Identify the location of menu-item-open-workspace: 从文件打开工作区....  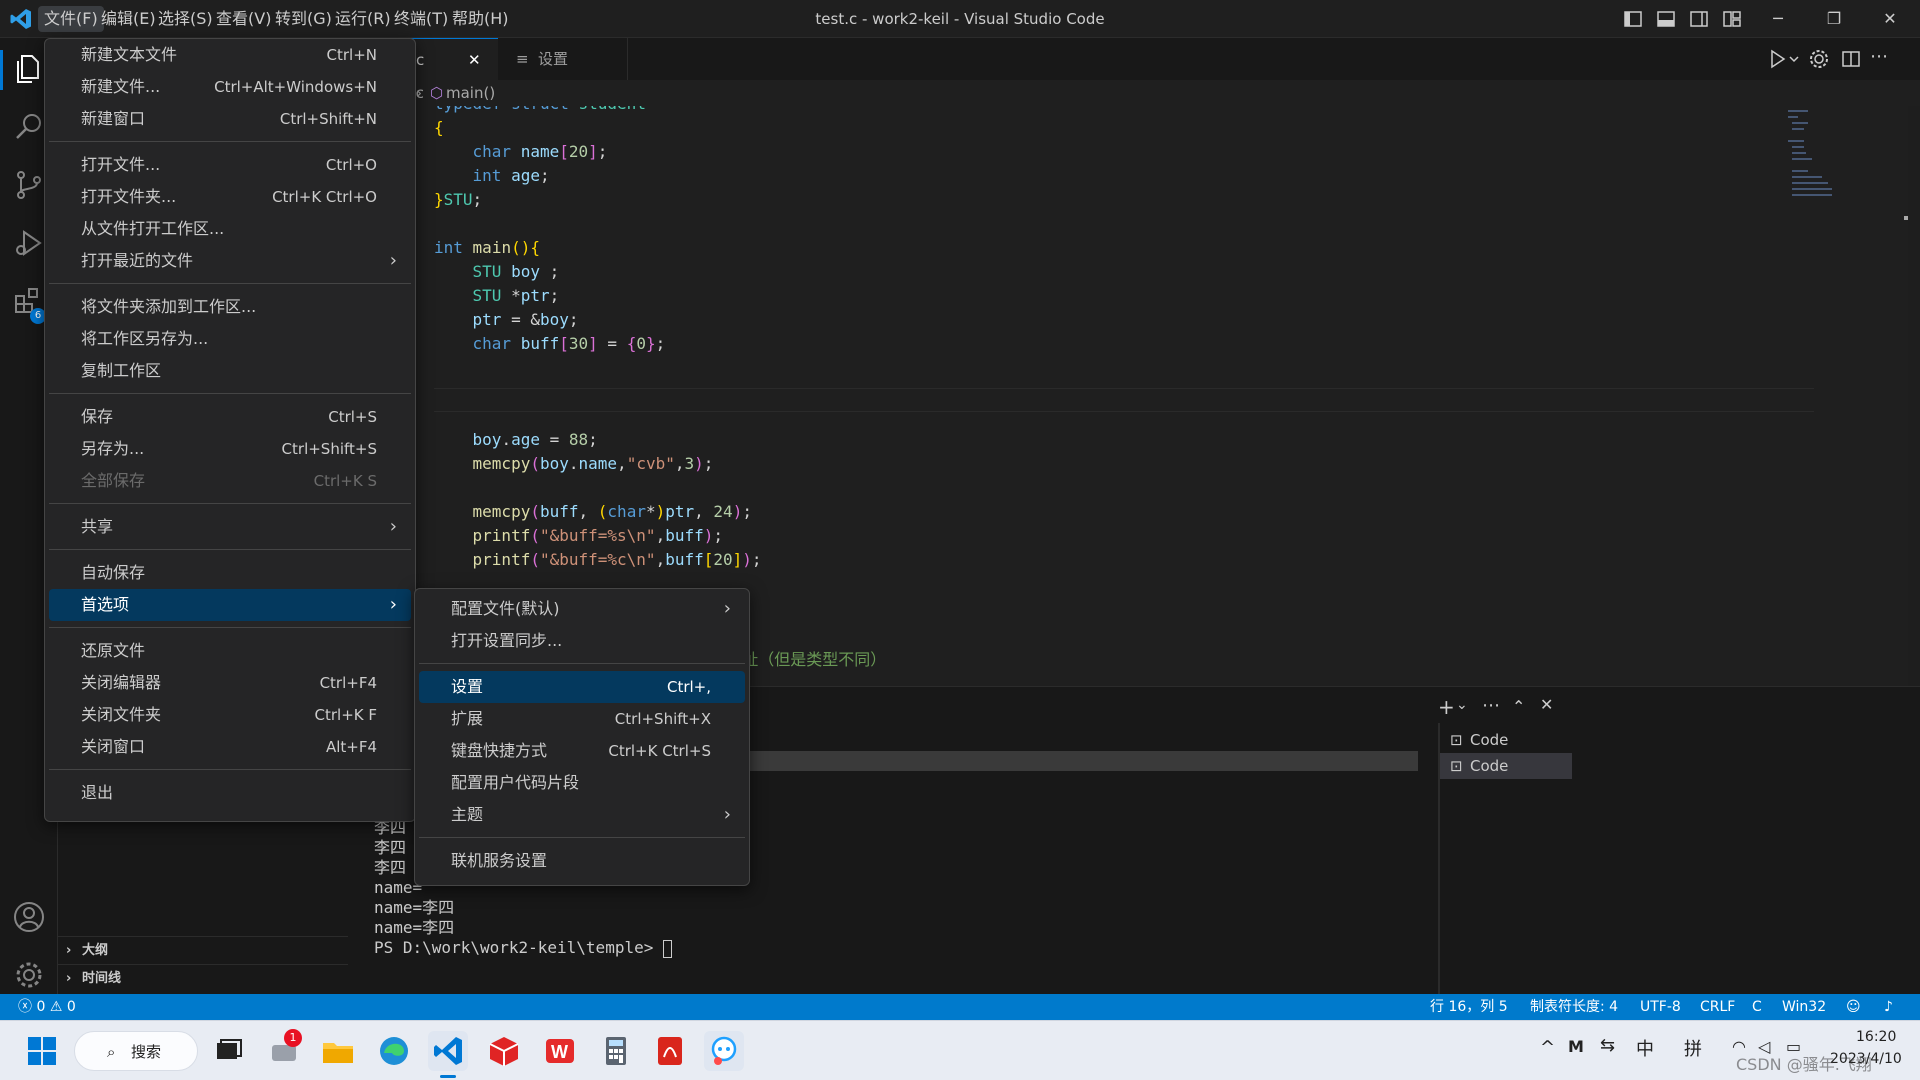
(230, 229).